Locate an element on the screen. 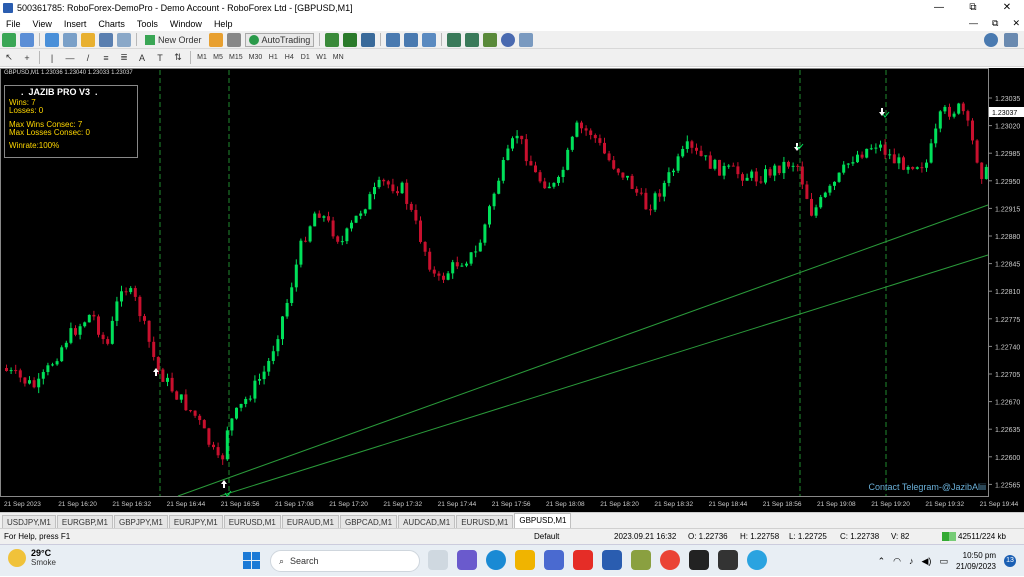  youtube-icon is located at coordinates (583, 560).